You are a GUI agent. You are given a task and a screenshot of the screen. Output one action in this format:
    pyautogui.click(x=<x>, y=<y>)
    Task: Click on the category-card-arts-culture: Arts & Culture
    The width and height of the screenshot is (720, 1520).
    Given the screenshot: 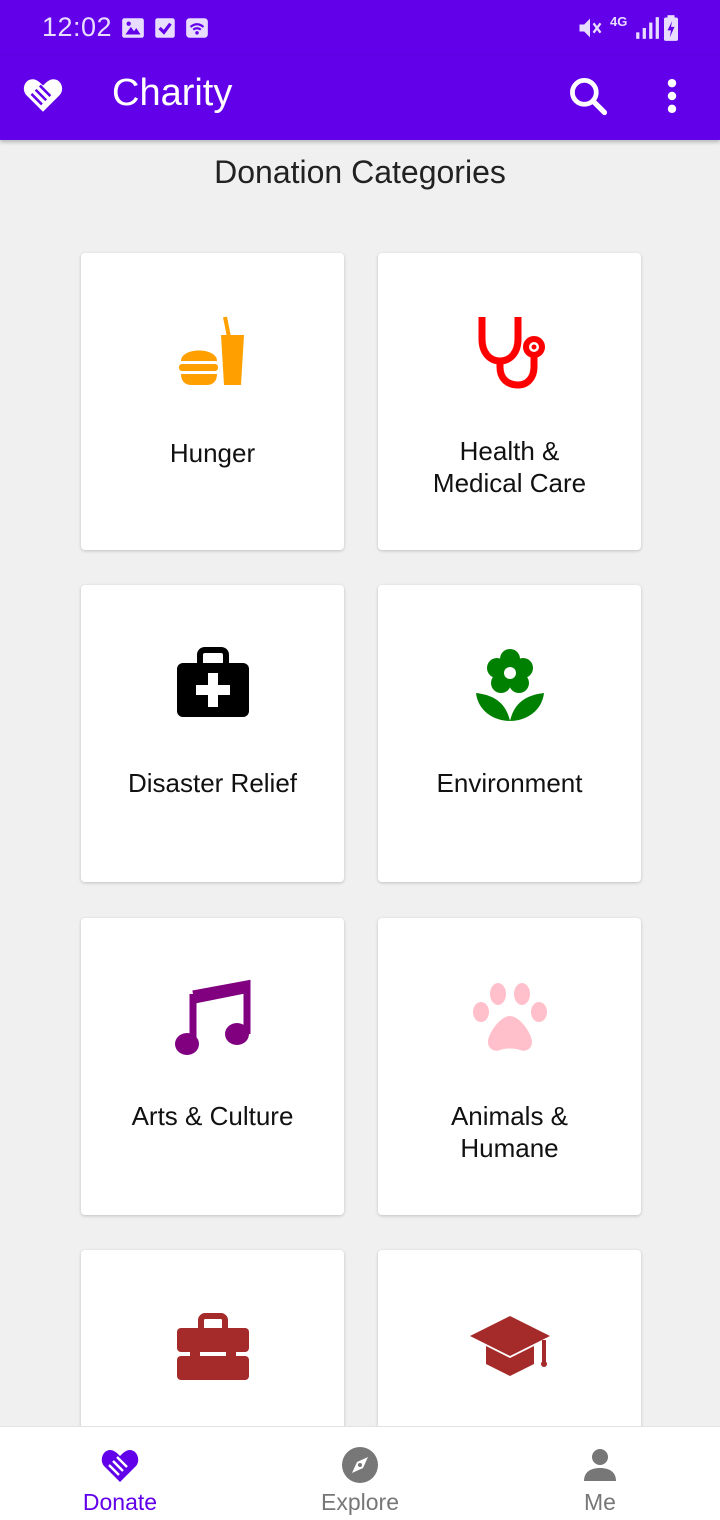 What is the action you would take?
    pyautogui.click(x=212, y=1066)
    